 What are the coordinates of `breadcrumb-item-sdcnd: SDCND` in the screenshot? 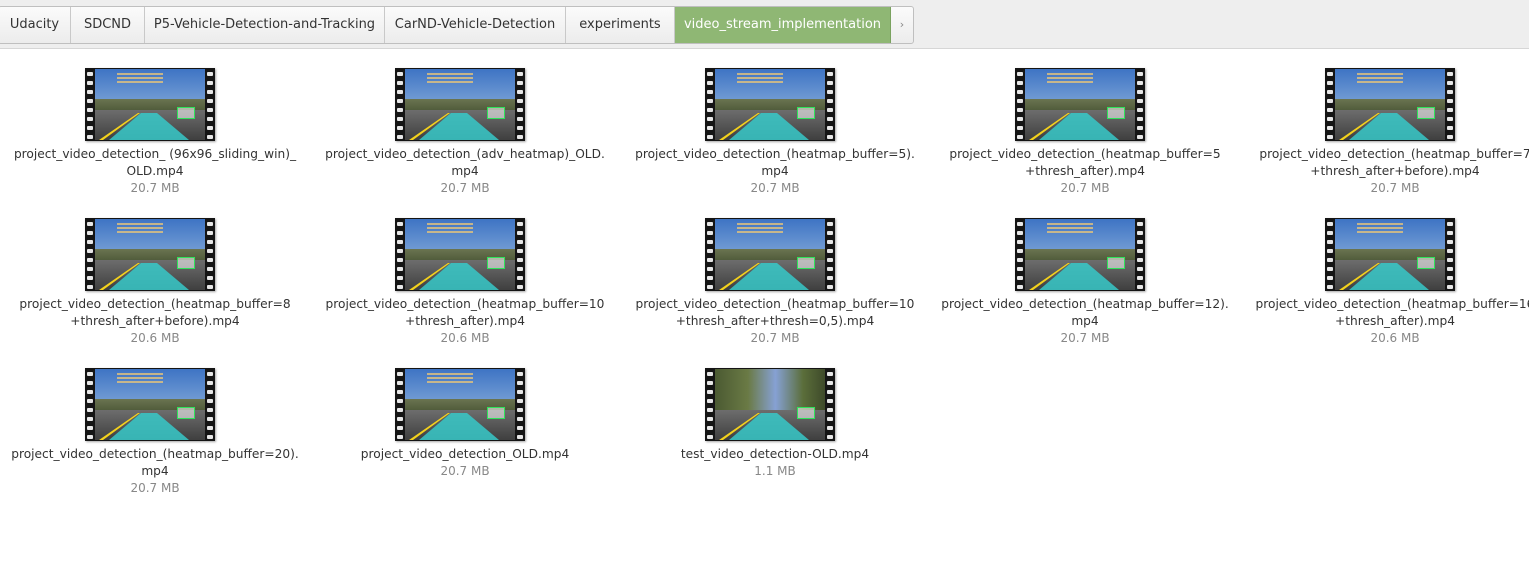 It's located at (108, 25).